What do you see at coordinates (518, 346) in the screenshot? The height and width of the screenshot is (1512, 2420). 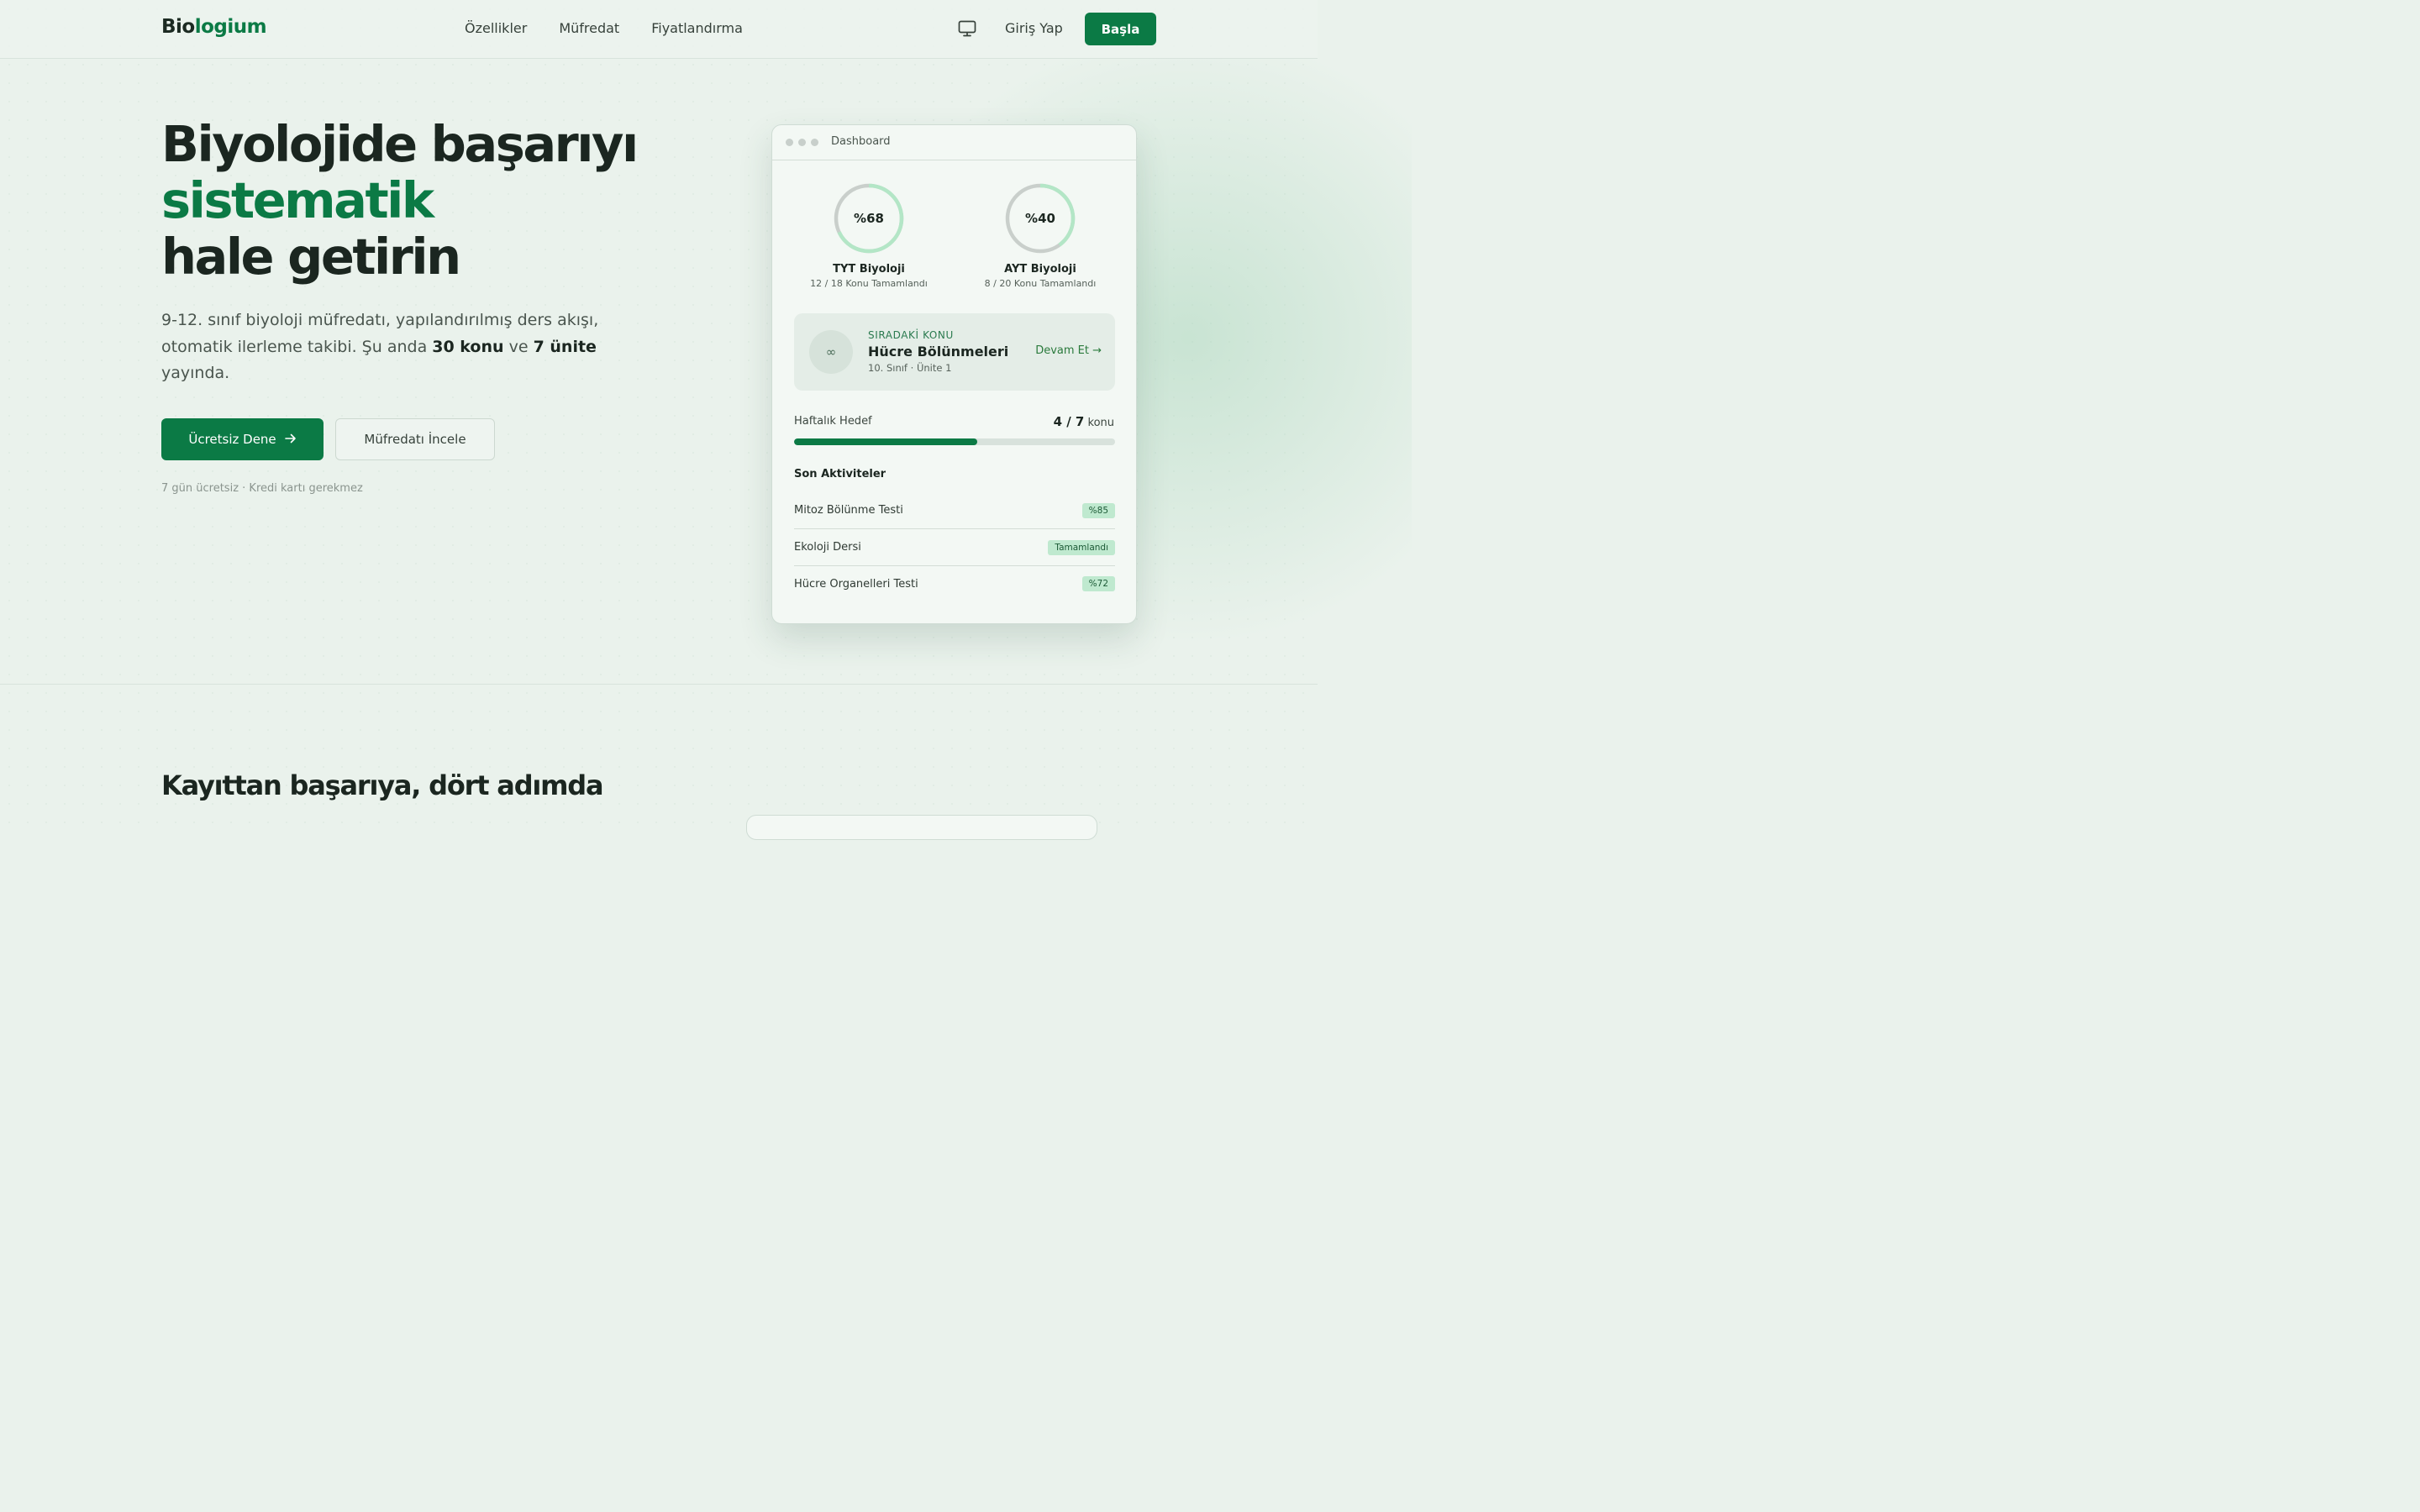 I see `hero-subtitle-conj: ve` at bounding box center [518, 346].